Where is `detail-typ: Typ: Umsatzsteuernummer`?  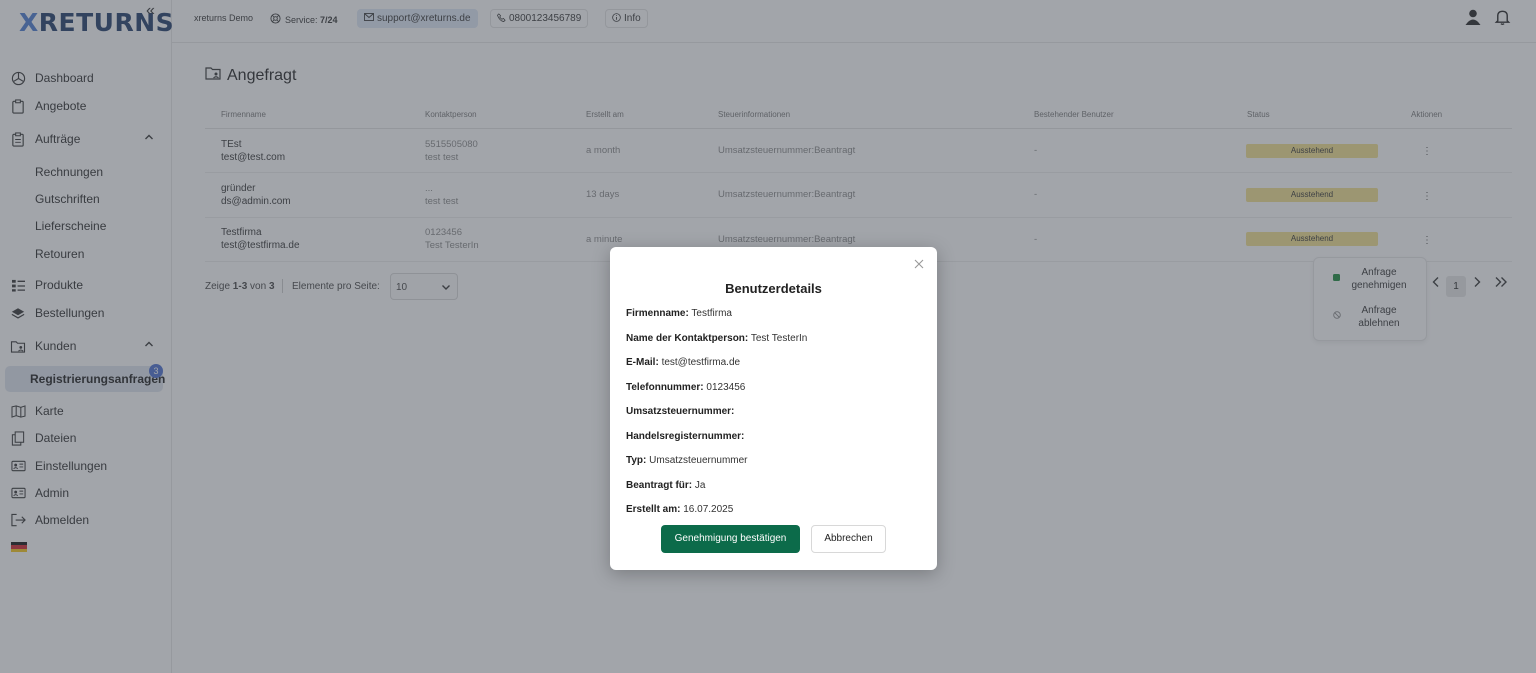 detail-typ: Typ: Umsatzsteuernummer is located at coordinates (687, 460).